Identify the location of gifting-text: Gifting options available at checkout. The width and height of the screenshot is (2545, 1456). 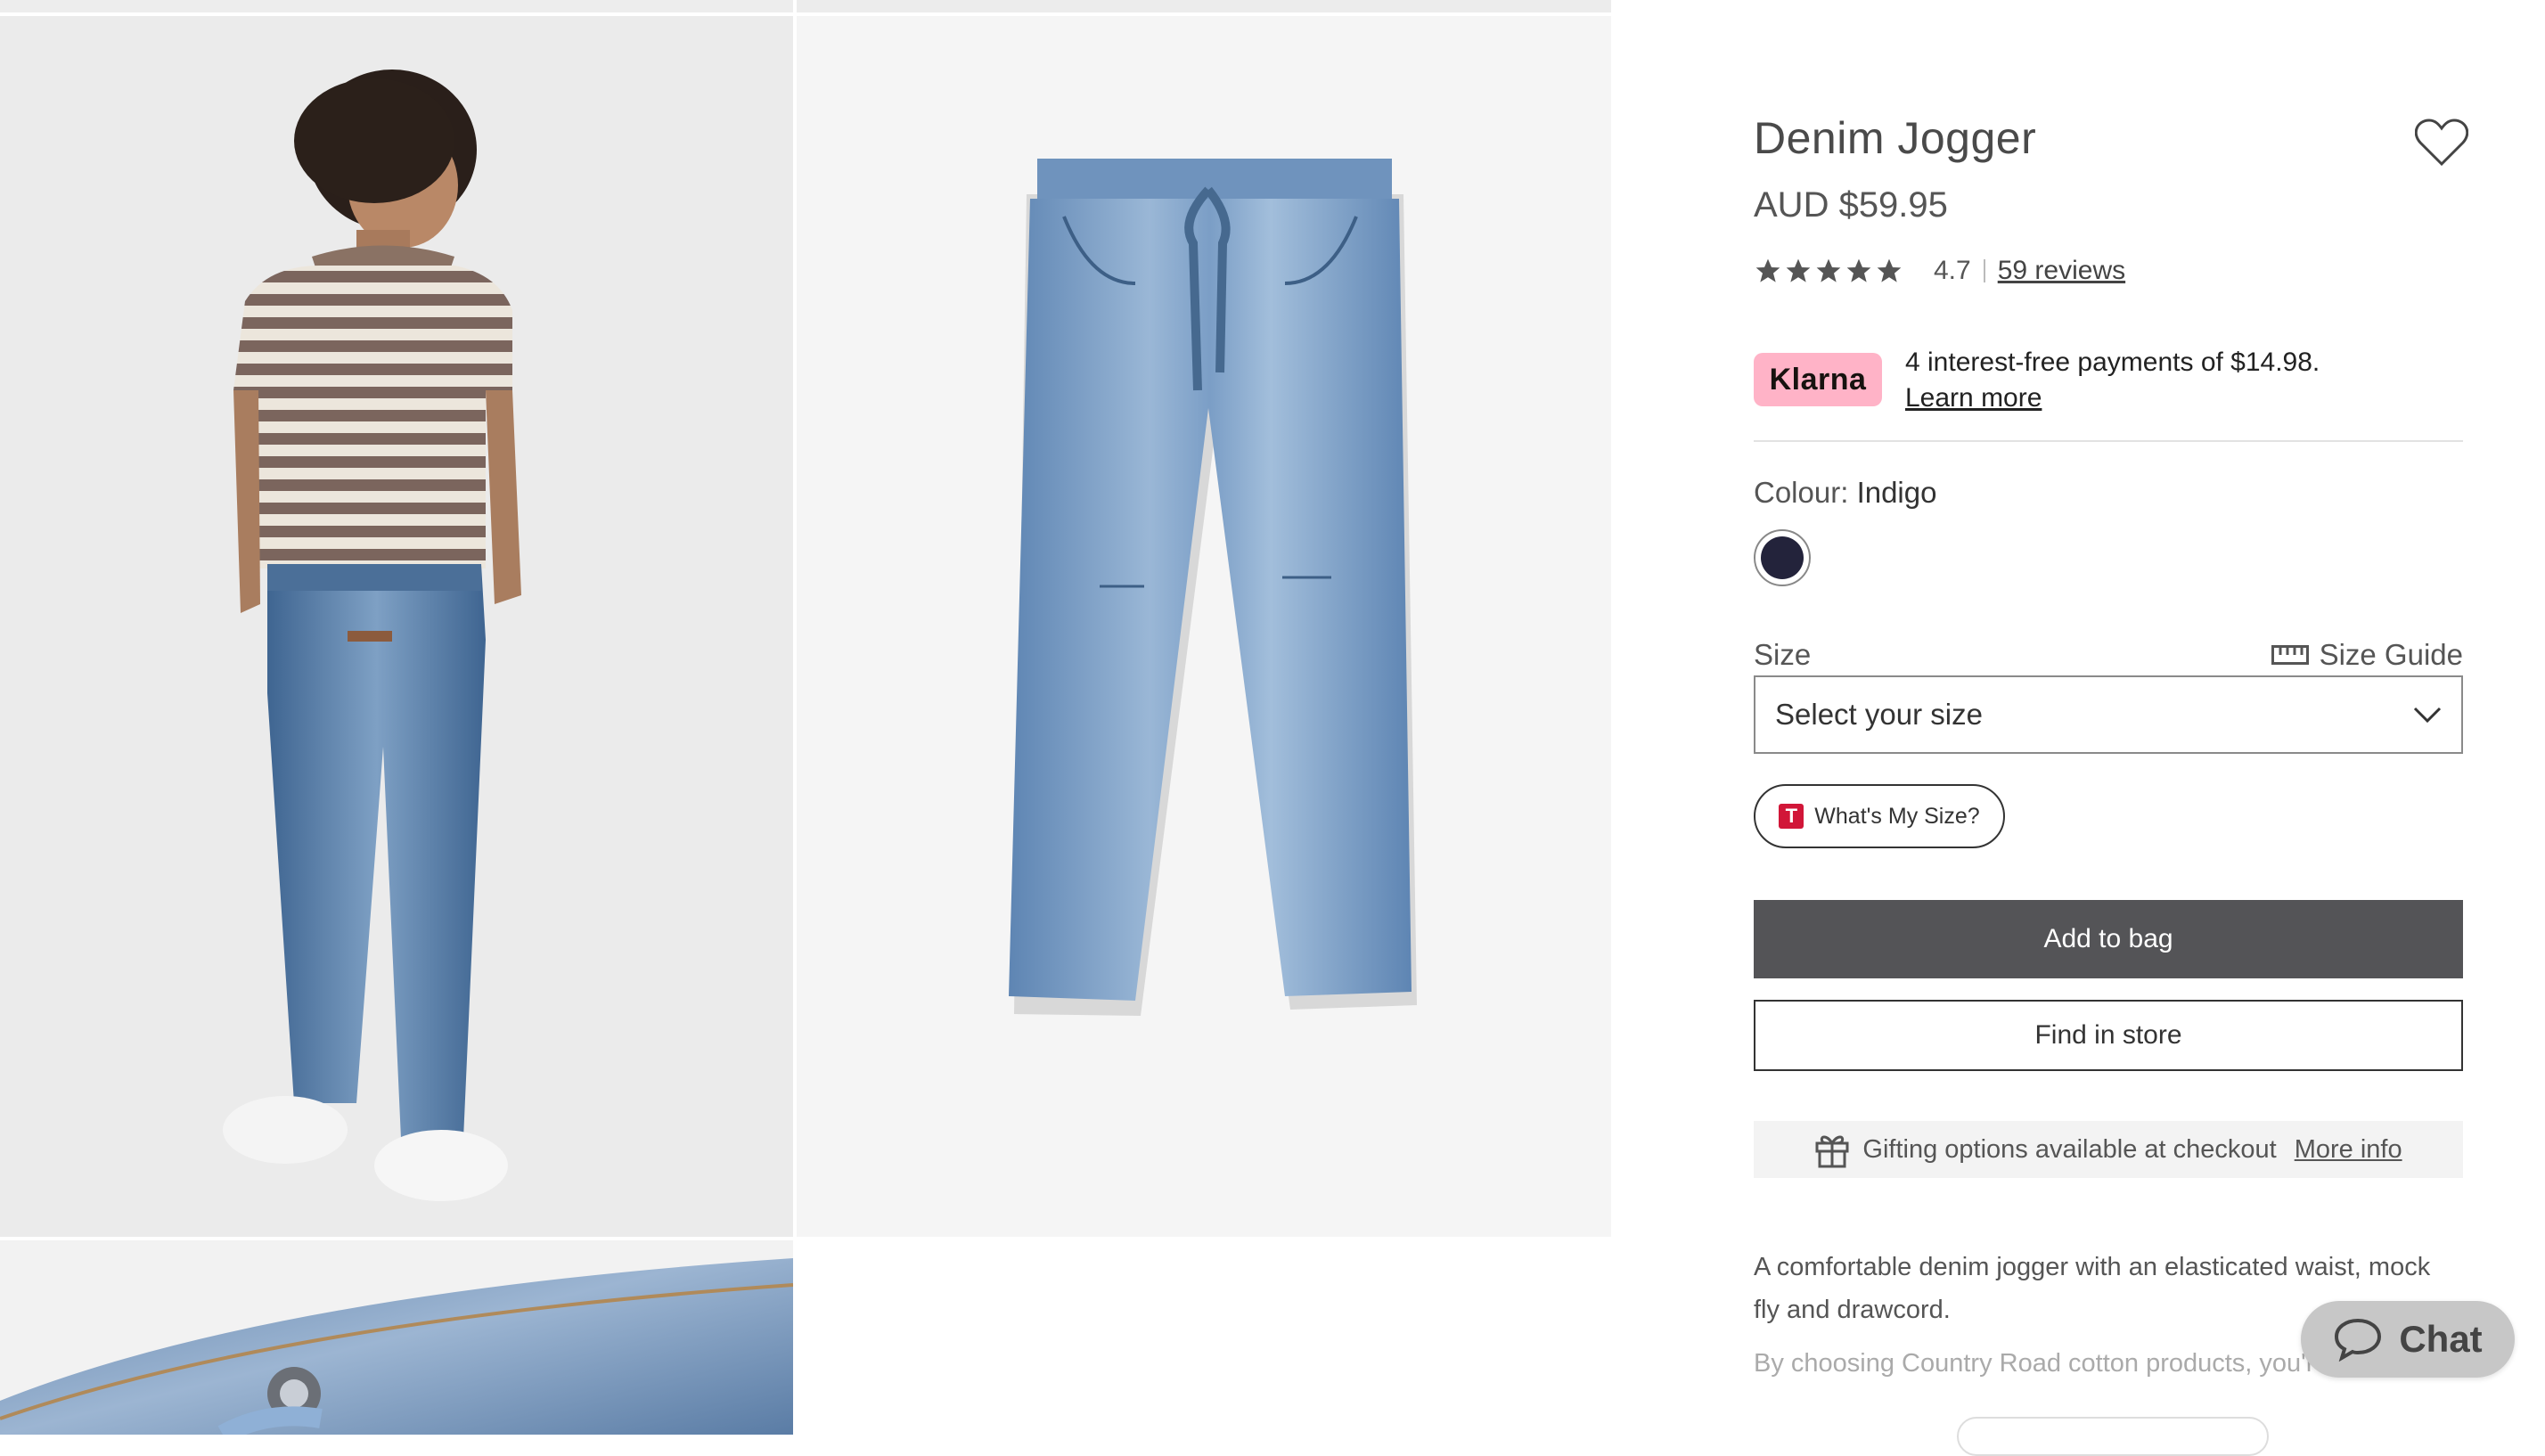
(2070, 1149).